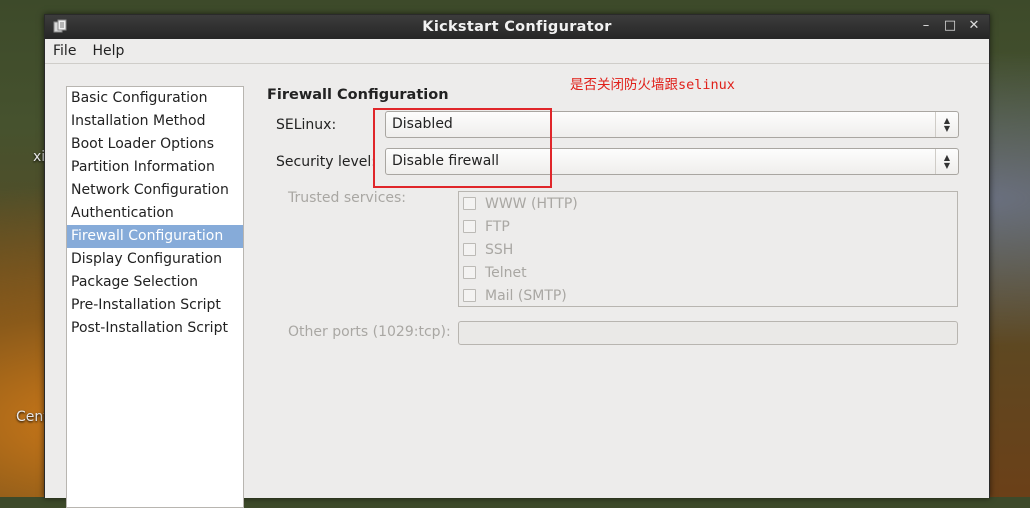  What do you see at coordinates (306, 125) in the screenshot?
I see `selinux-label: SELinux:` at bounding box center [306, 125].